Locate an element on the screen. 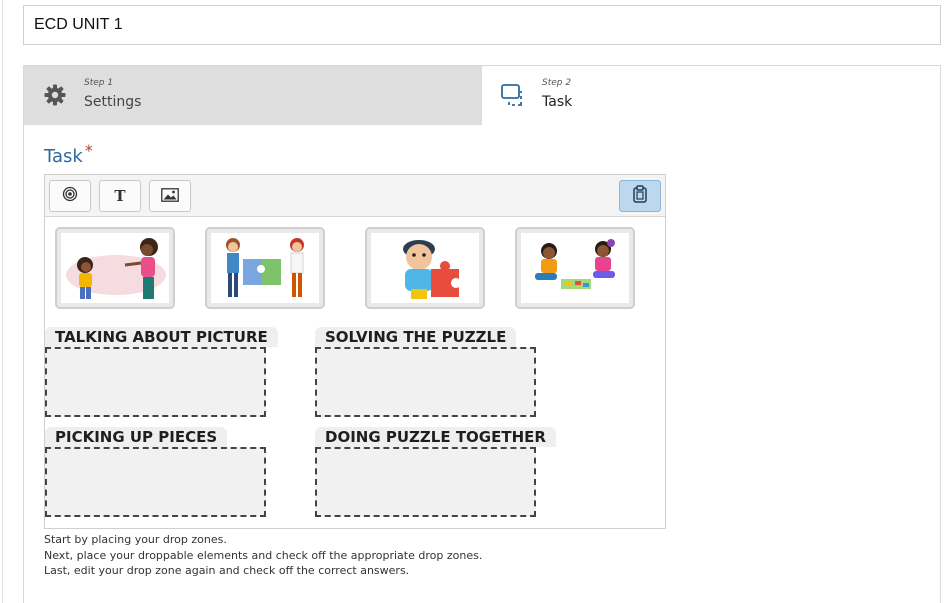 This screenshot has height=603, width=944. wizard-steps: Step 1 Settings Step 2 Task is located at coordinates (482, 95).